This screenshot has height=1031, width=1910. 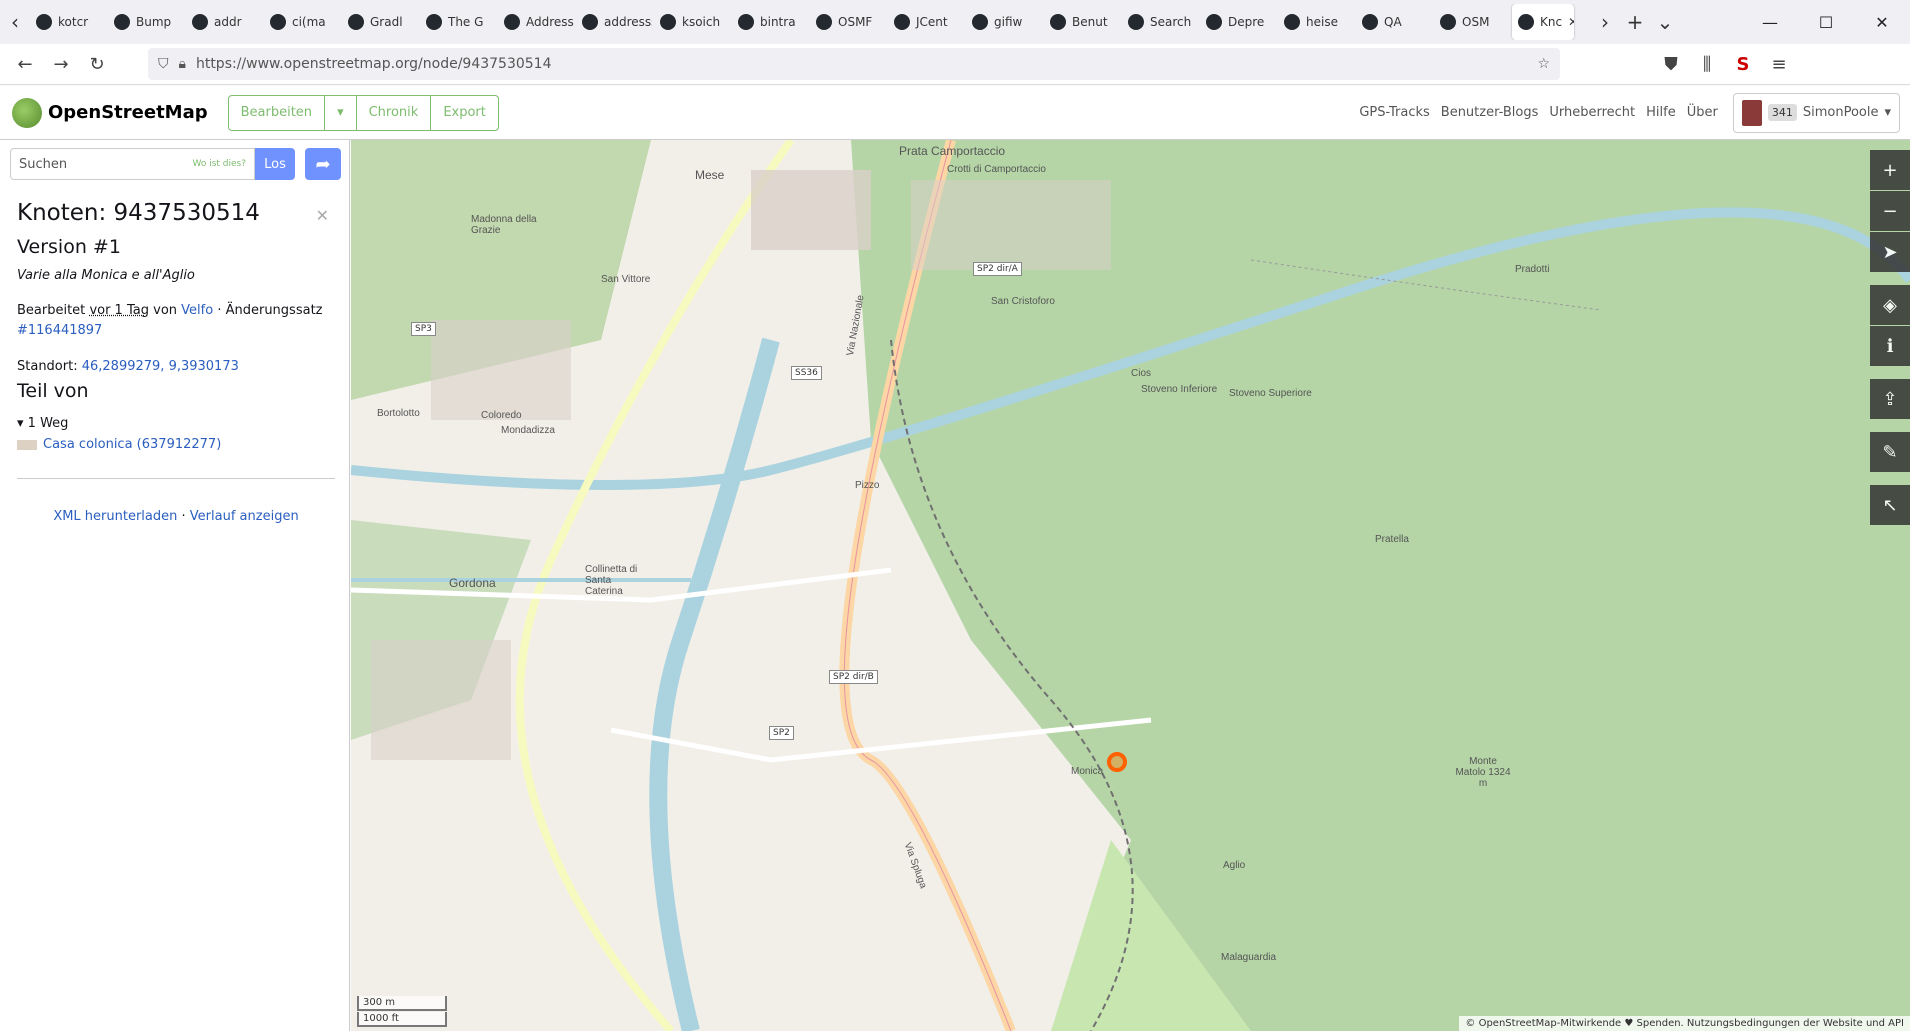 What do you see at coordinates (1890, 452) in the screenshot?
I see `note-icon: ✎` at bounding box center [1890, 452].